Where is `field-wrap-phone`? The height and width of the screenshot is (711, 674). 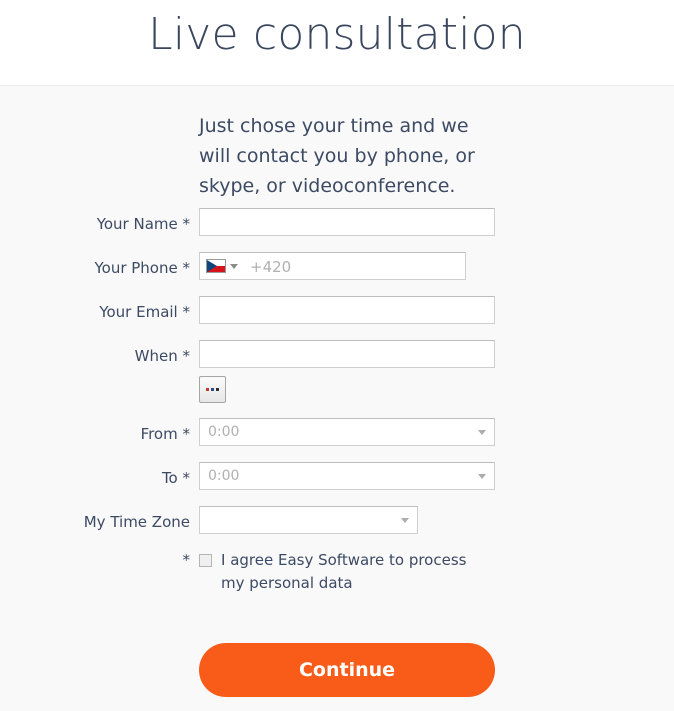 field-wrap-phone is located at coordinates (333, 266).